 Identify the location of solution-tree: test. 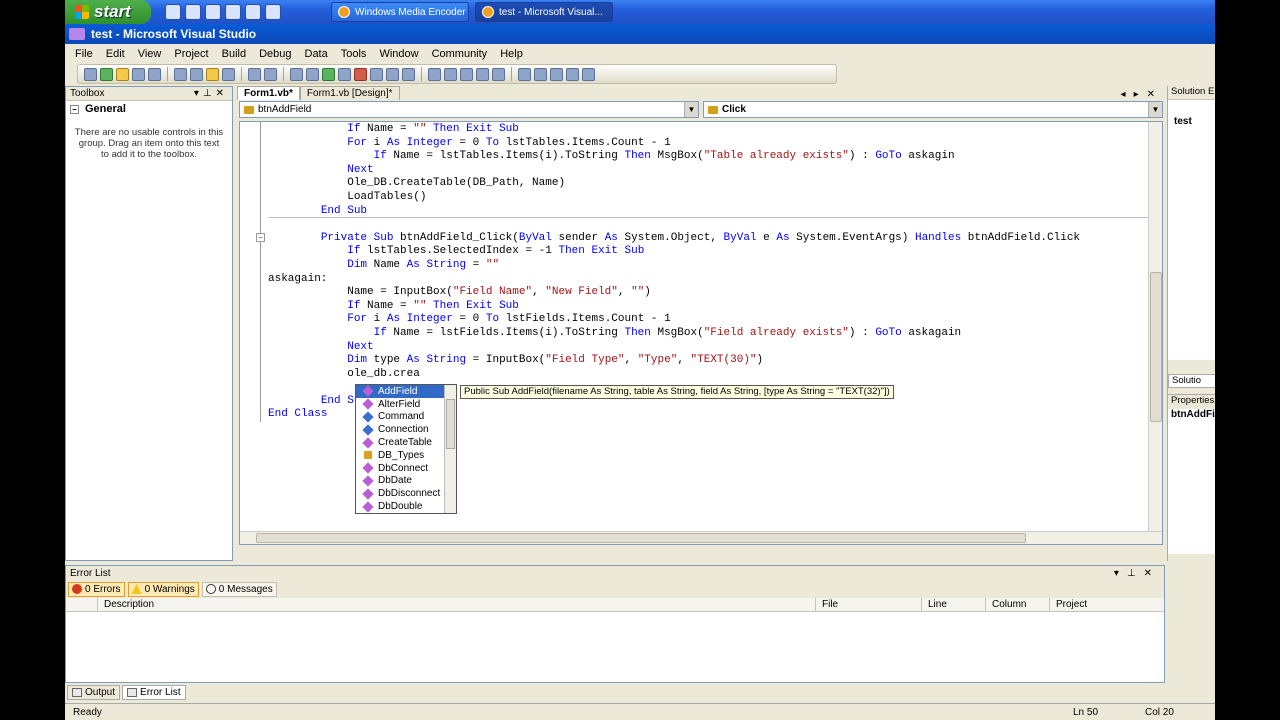
(1191, 230).